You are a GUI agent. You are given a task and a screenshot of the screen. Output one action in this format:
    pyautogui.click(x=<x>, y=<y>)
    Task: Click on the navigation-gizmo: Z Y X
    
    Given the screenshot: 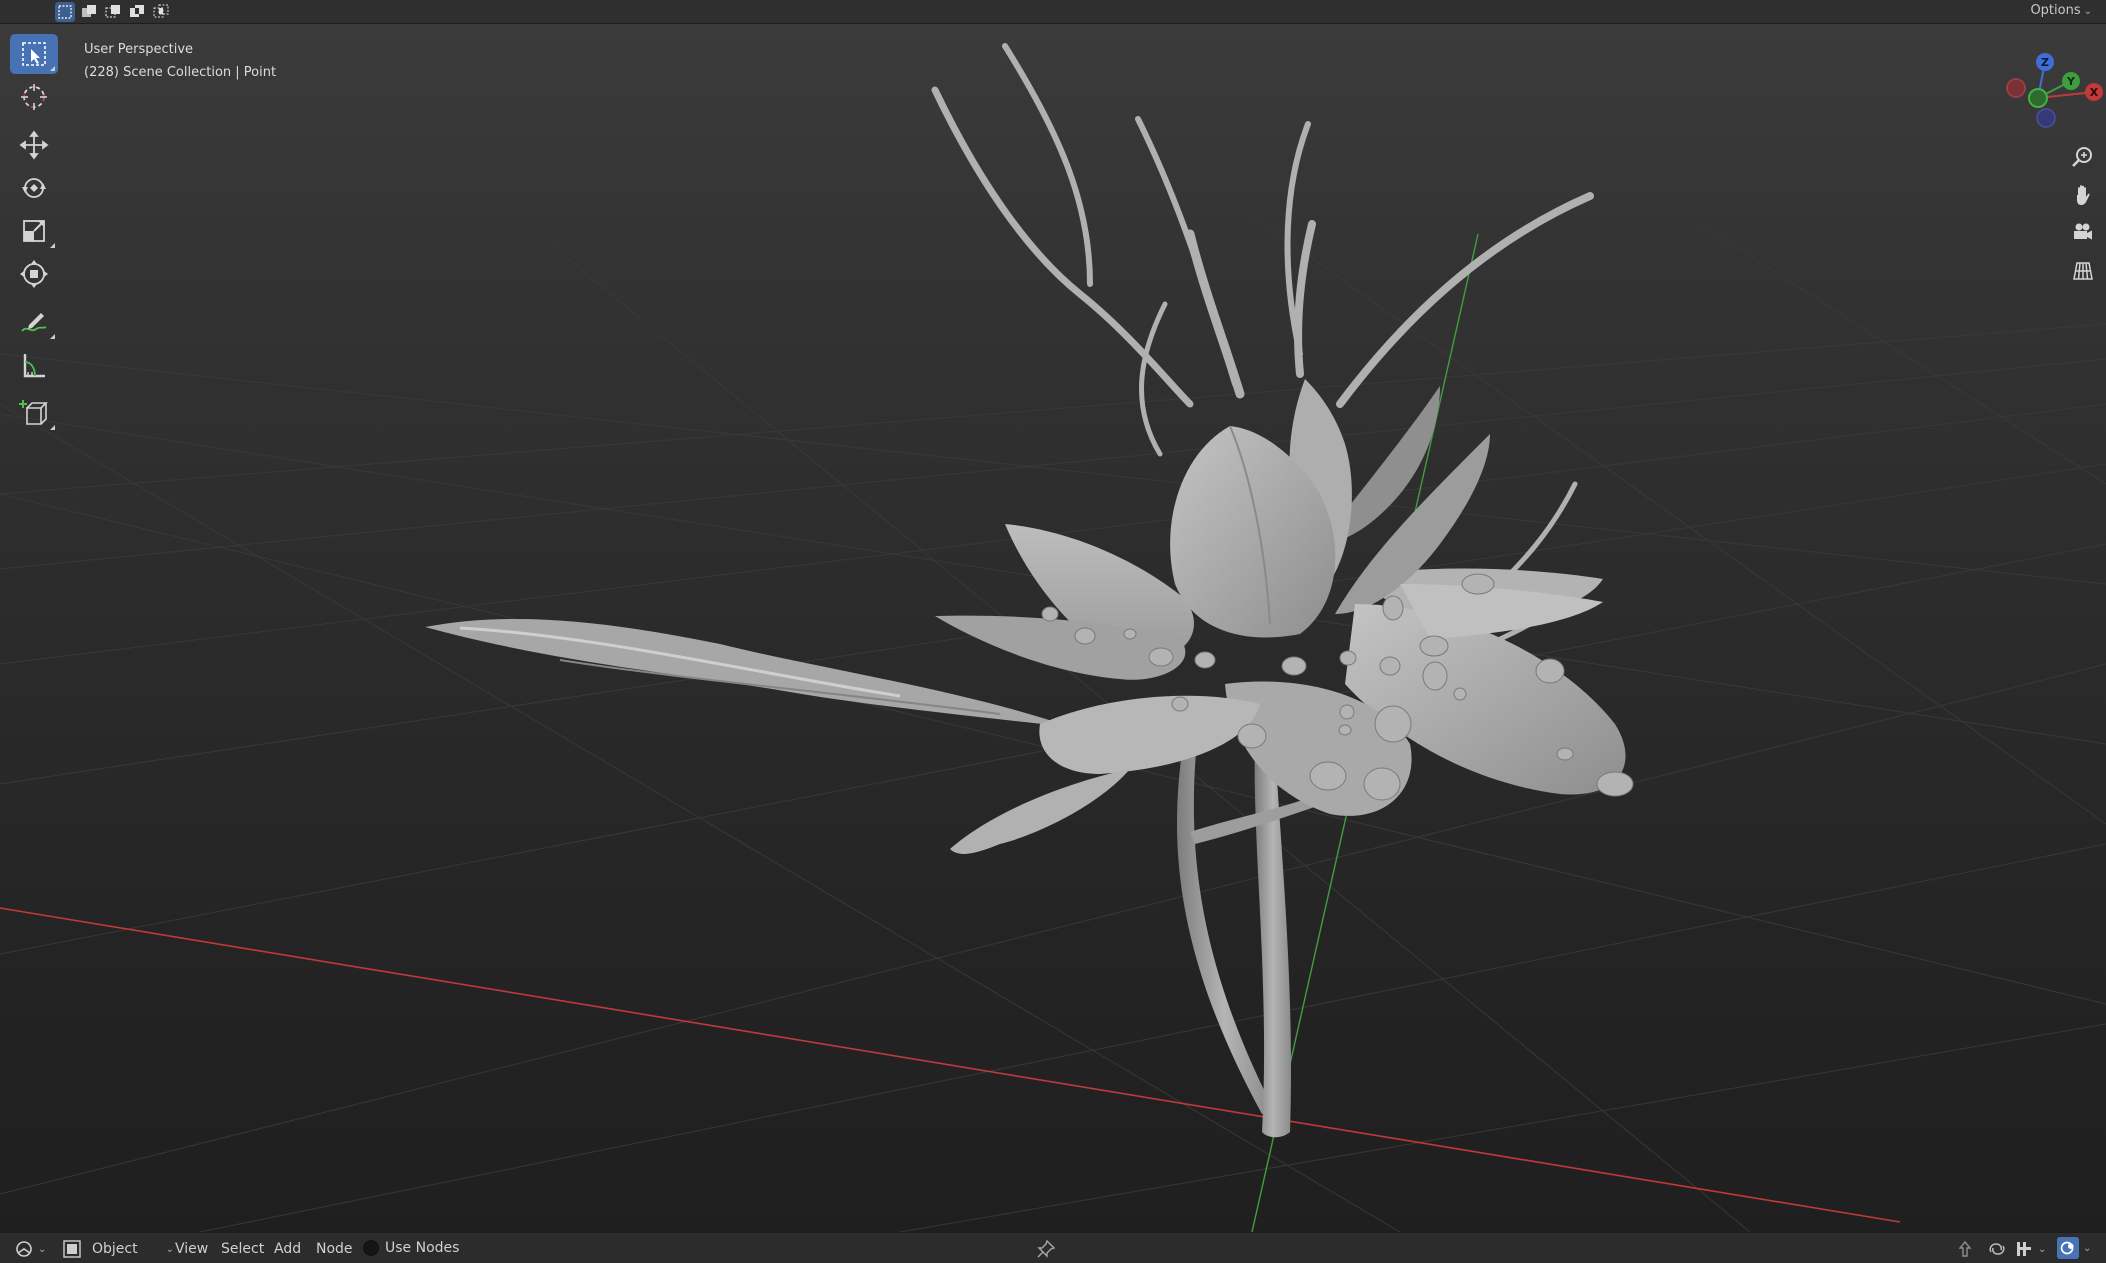 What is the action you would take?
    pyautogui.click(x=2051, y=93)
    